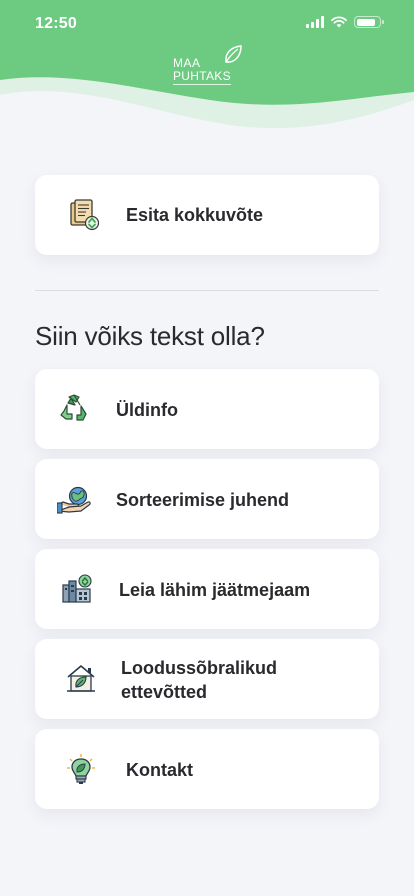 The height and width of the screenshot is (896, 414). Describe the element at coordinates (187, 63) in the screenshot. I see `logo-text-line1: MAA` at that location.